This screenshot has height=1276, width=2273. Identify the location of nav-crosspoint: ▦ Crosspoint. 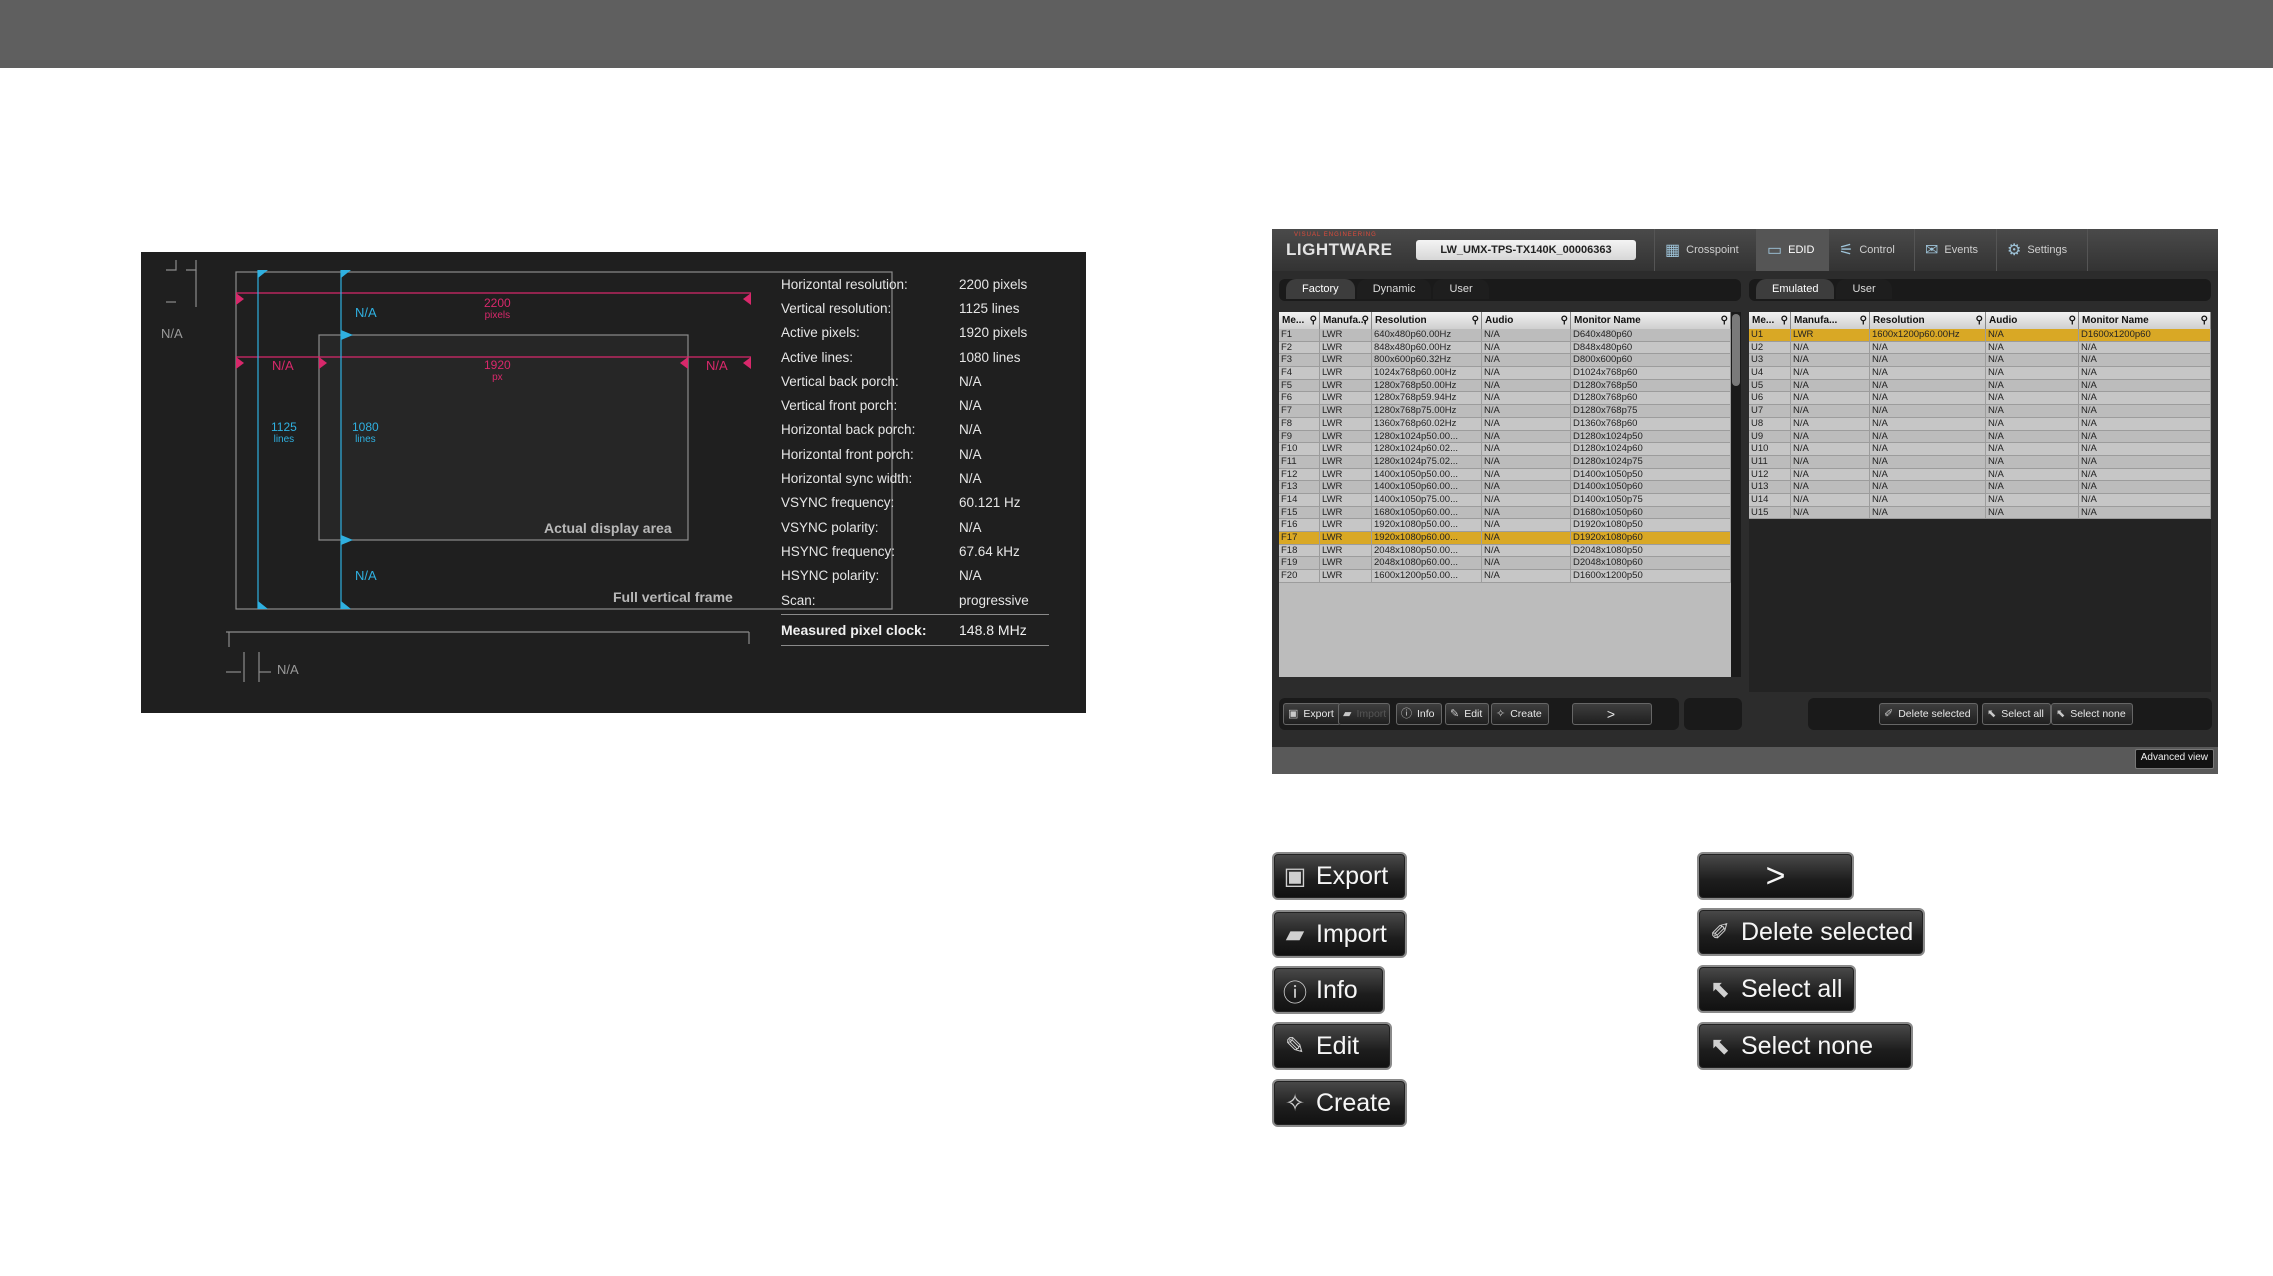
(1705, 250).